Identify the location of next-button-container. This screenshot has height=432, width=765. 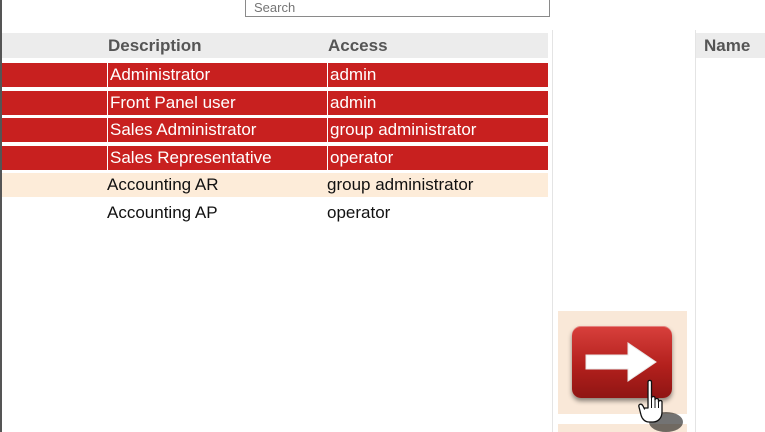
(622, 428).